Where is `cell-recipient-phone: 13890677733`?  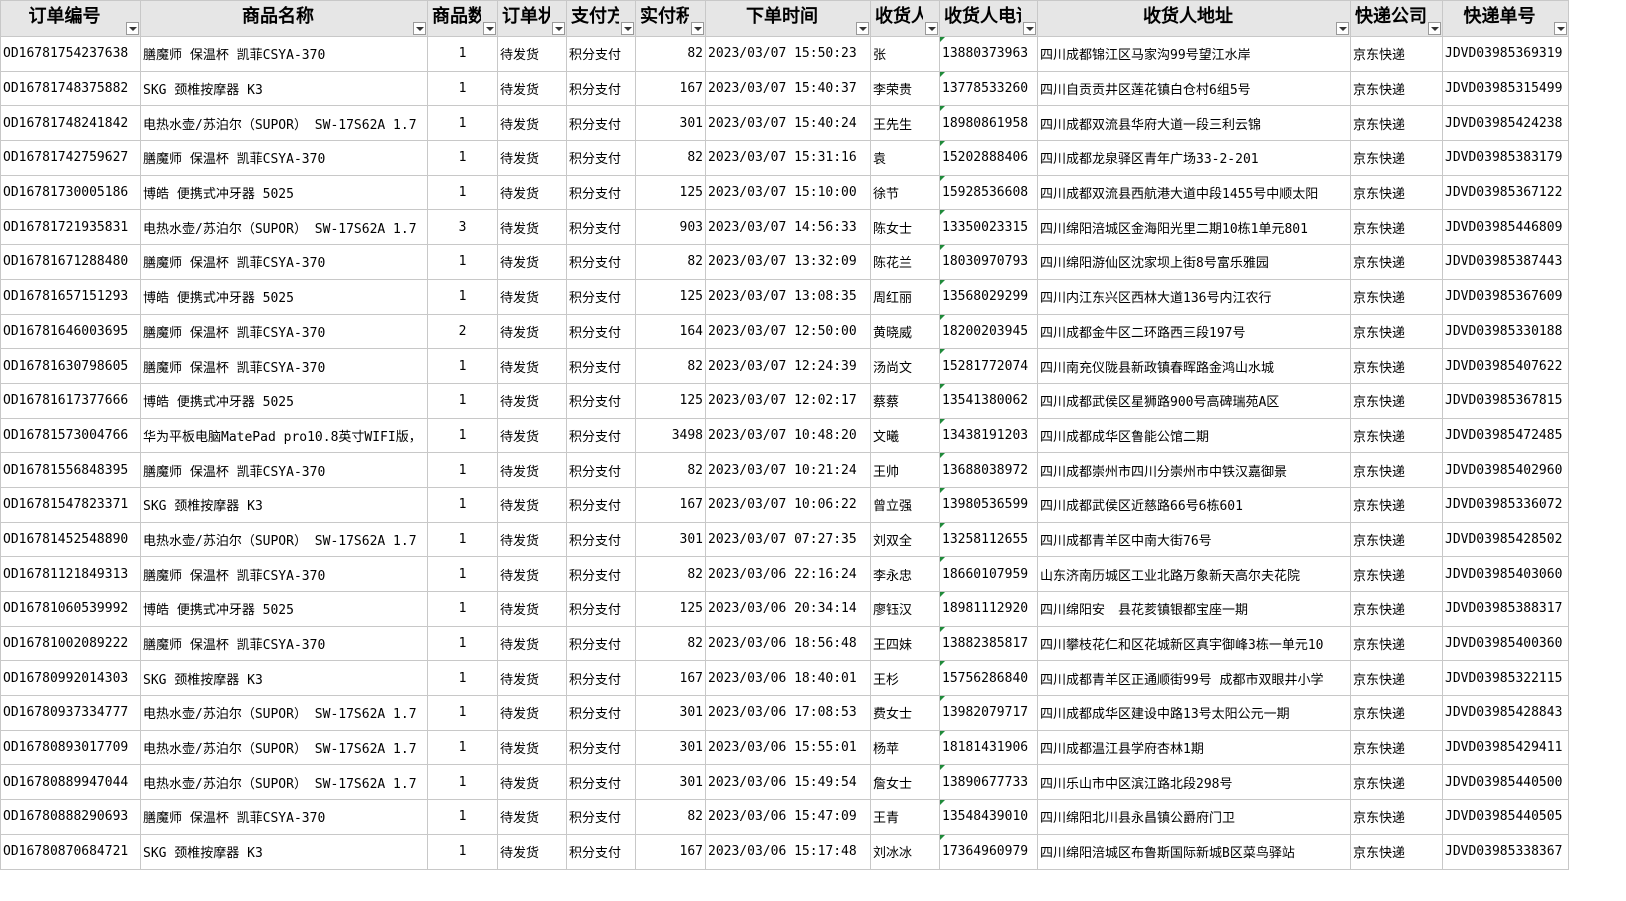 cell-recipient-phone: 13890677733 is located at coordinates (988, 782).